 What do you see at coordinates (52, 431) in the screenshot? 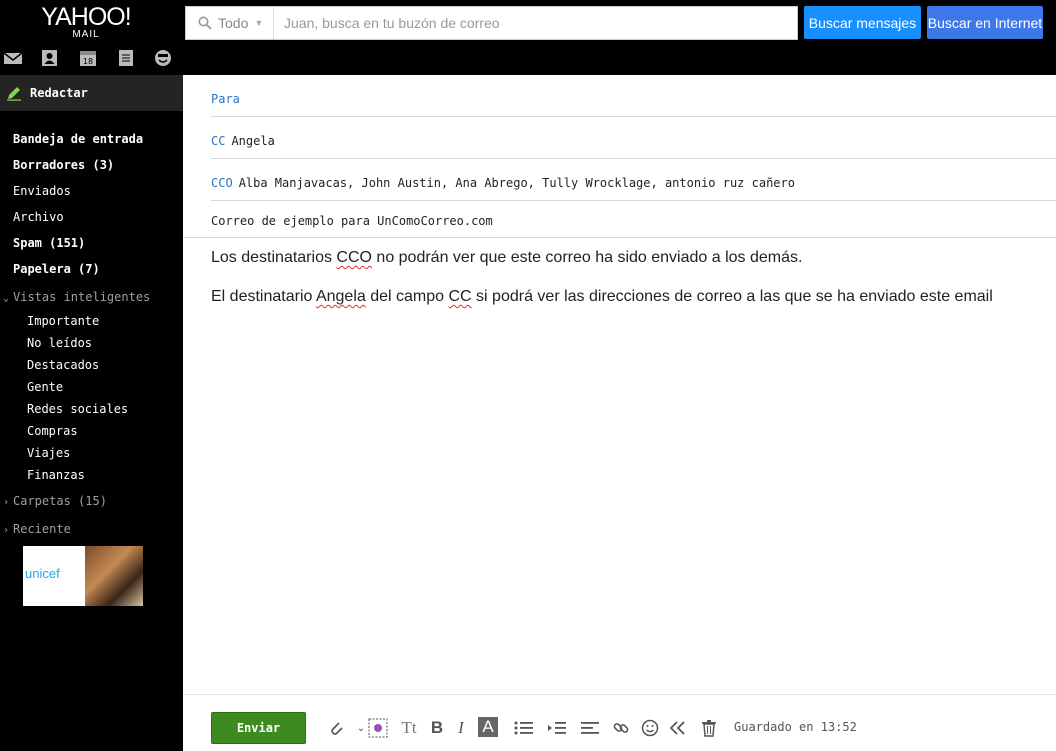
I see `sidebar-item-shopping: Compras` at bounding box center [52, 431].